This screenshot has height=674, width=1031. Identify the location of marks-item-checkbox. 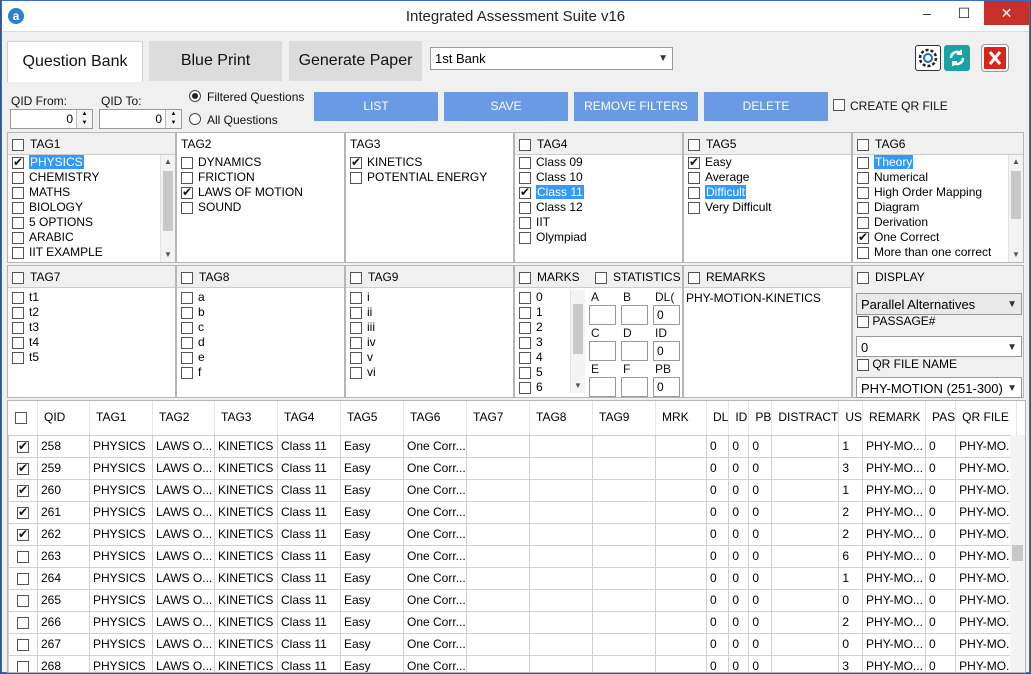
(525, 297).